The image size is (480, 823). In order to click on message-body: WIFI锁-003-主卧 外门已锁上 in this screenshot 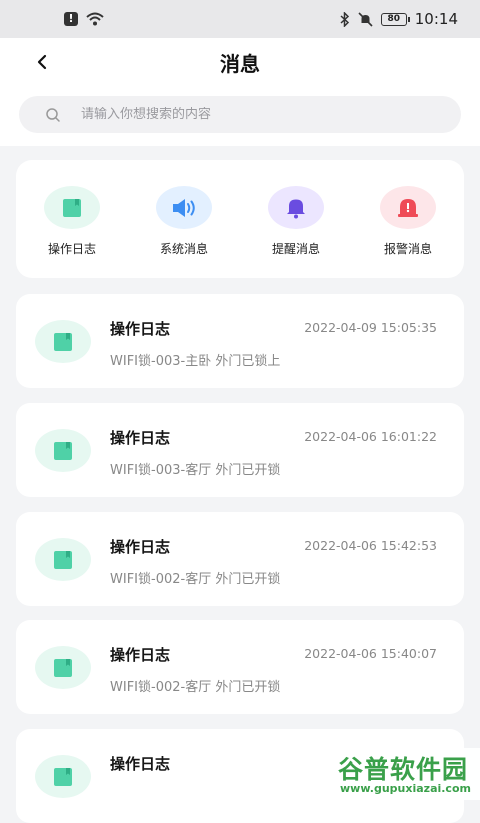, I will do `click(195, 361)`.